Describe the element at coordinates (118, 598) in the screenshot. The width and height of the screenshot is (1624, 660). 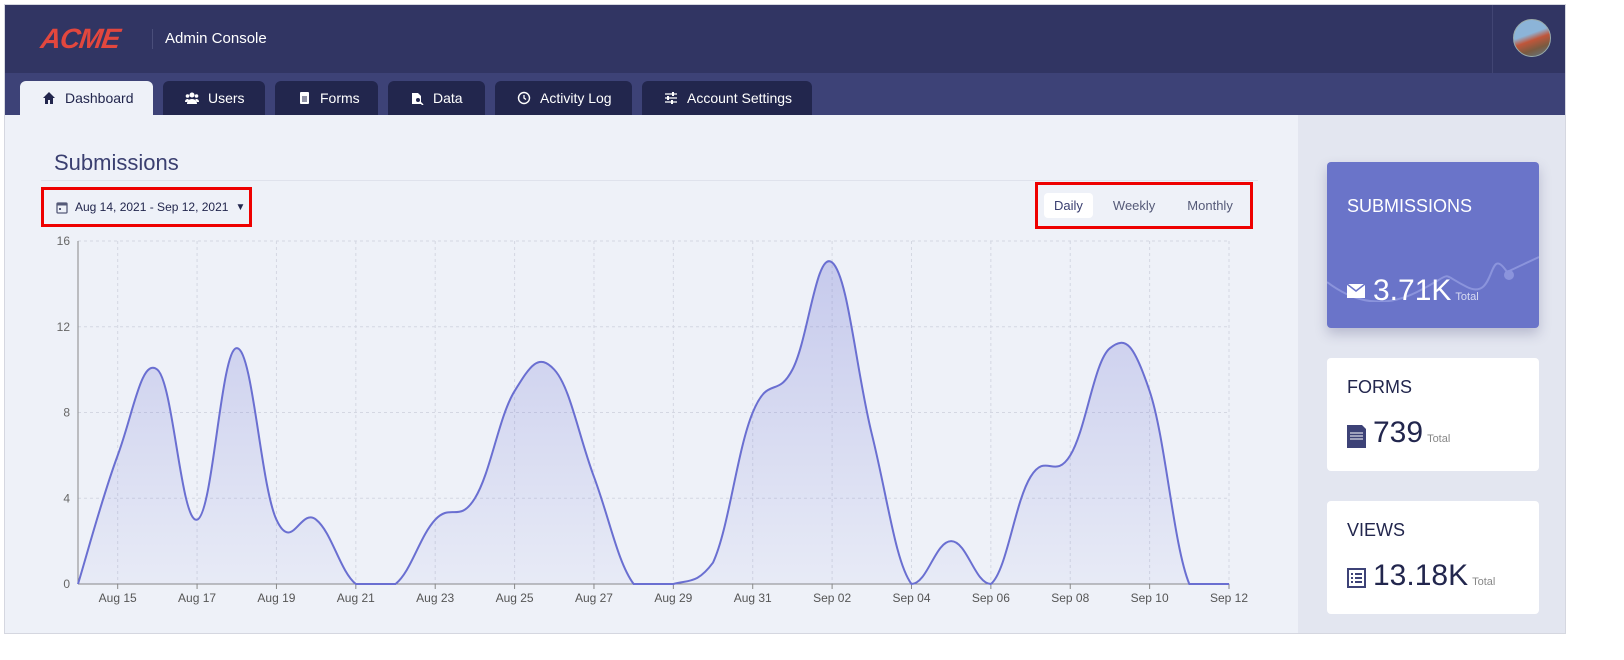
I see `x-tick-label: Aug 15` at that location.